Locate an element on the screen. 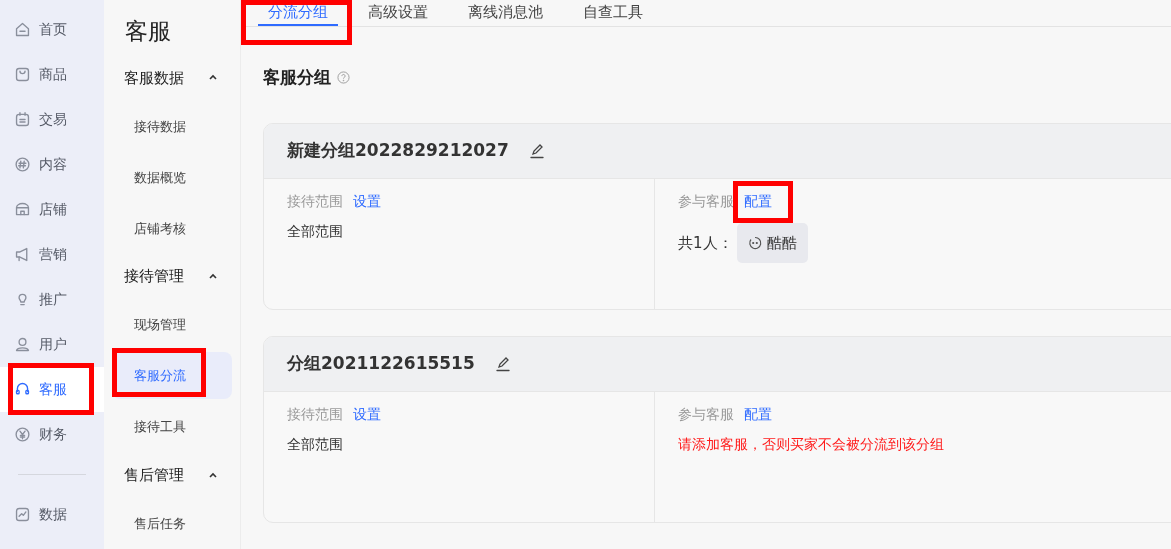 The image size is (1171, 549). menu-item: 接待工具 is located at coordinates (172, 427).